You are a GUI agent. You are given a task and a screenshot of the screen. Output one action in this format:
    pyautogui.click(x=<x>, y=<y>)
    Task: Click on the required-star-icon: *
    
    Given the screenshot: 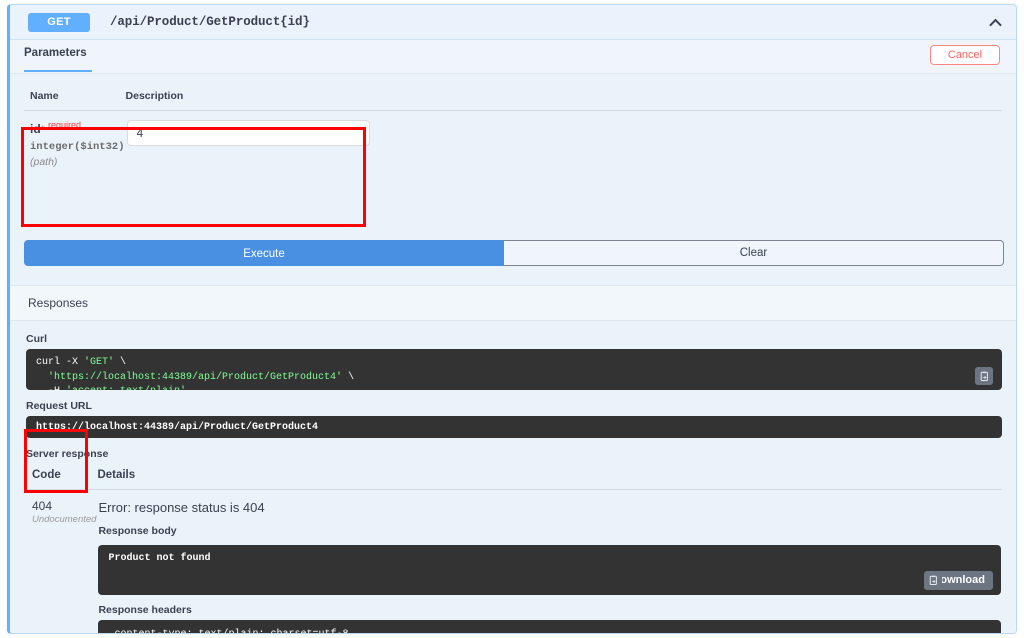 What is the action you would take?
    pyautogui.click(x=42, y=130)
    